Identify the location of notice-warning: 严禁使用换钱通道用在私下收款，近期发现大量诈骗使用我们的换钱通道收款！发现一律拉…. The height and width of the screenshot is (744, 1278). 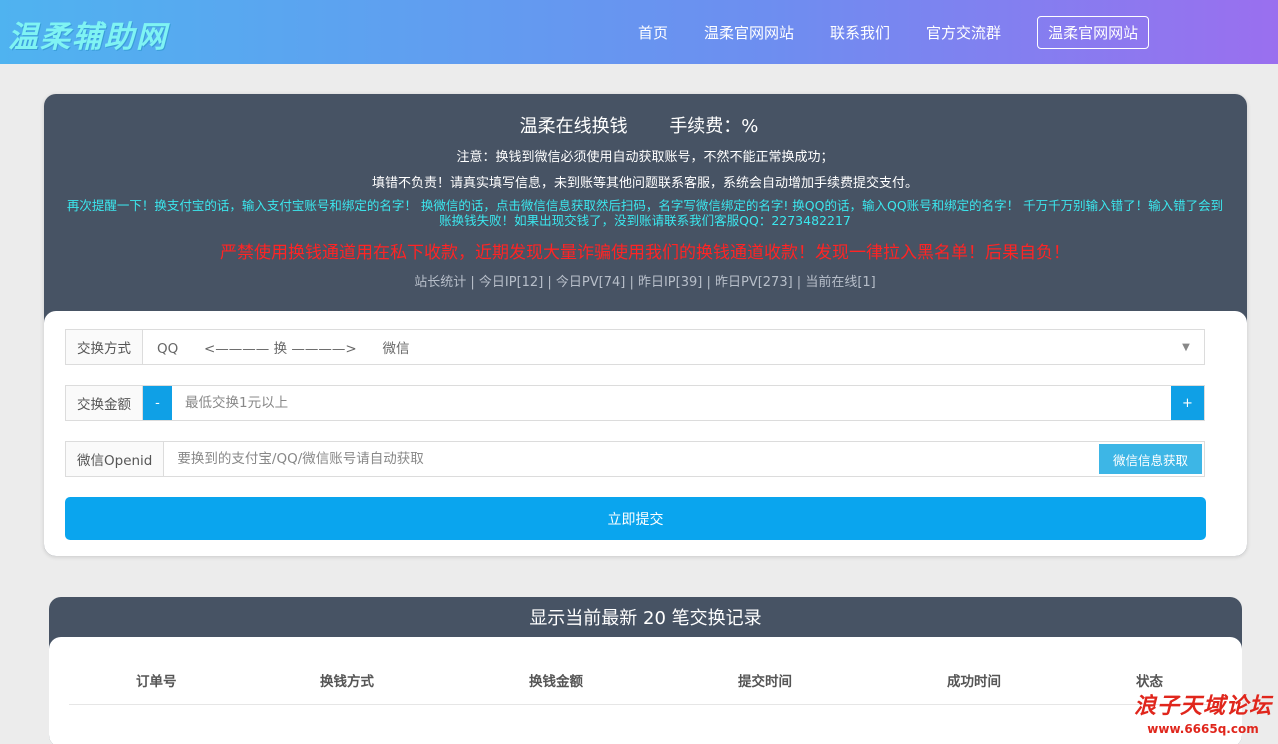
(645, 253).